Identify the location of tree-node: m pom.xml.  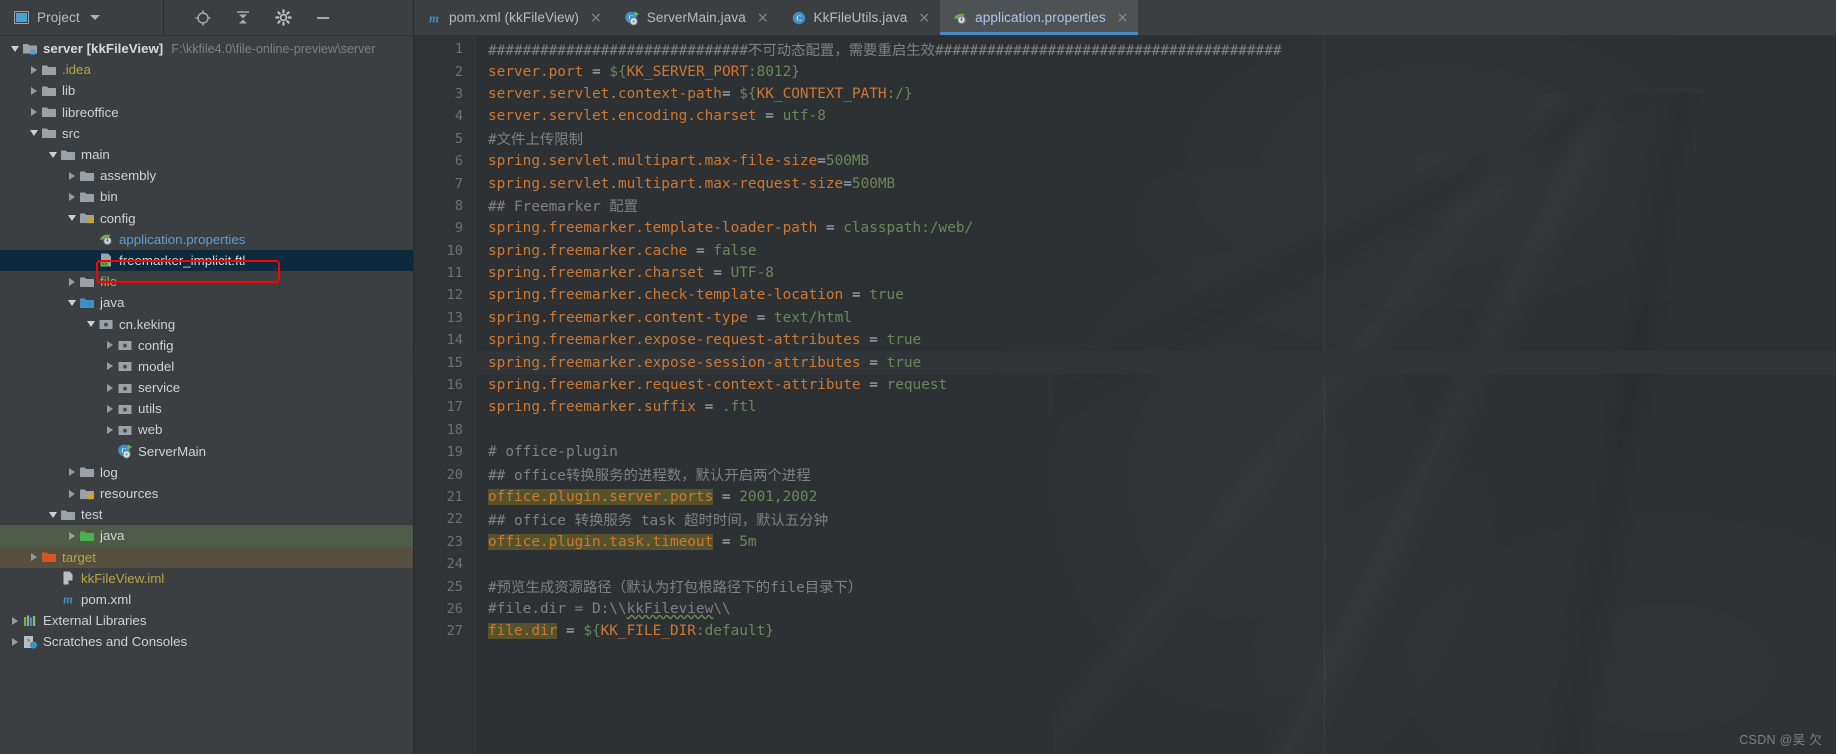
(206, 599).